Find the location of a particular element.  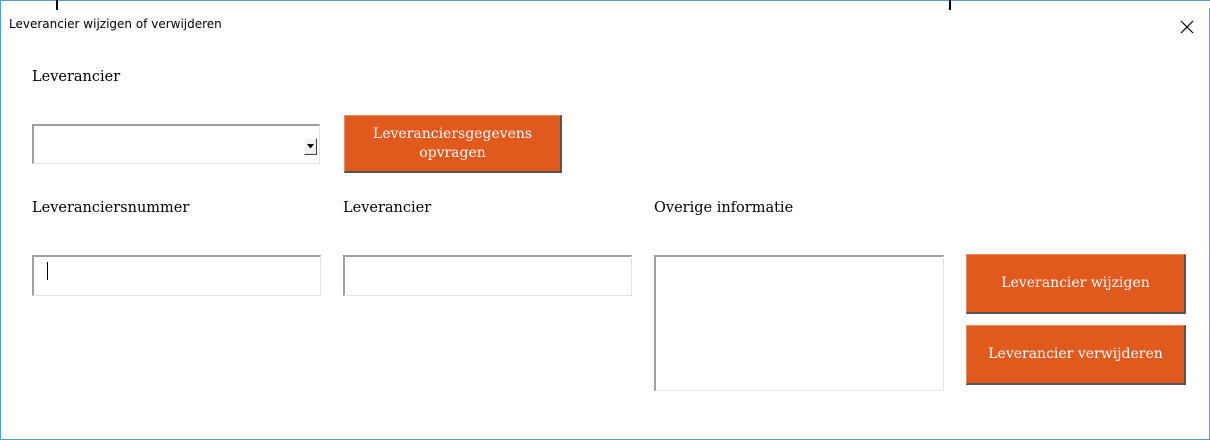

edit-supplier-button: Leverancier wijzigen is located at coordinates (1076, 284).